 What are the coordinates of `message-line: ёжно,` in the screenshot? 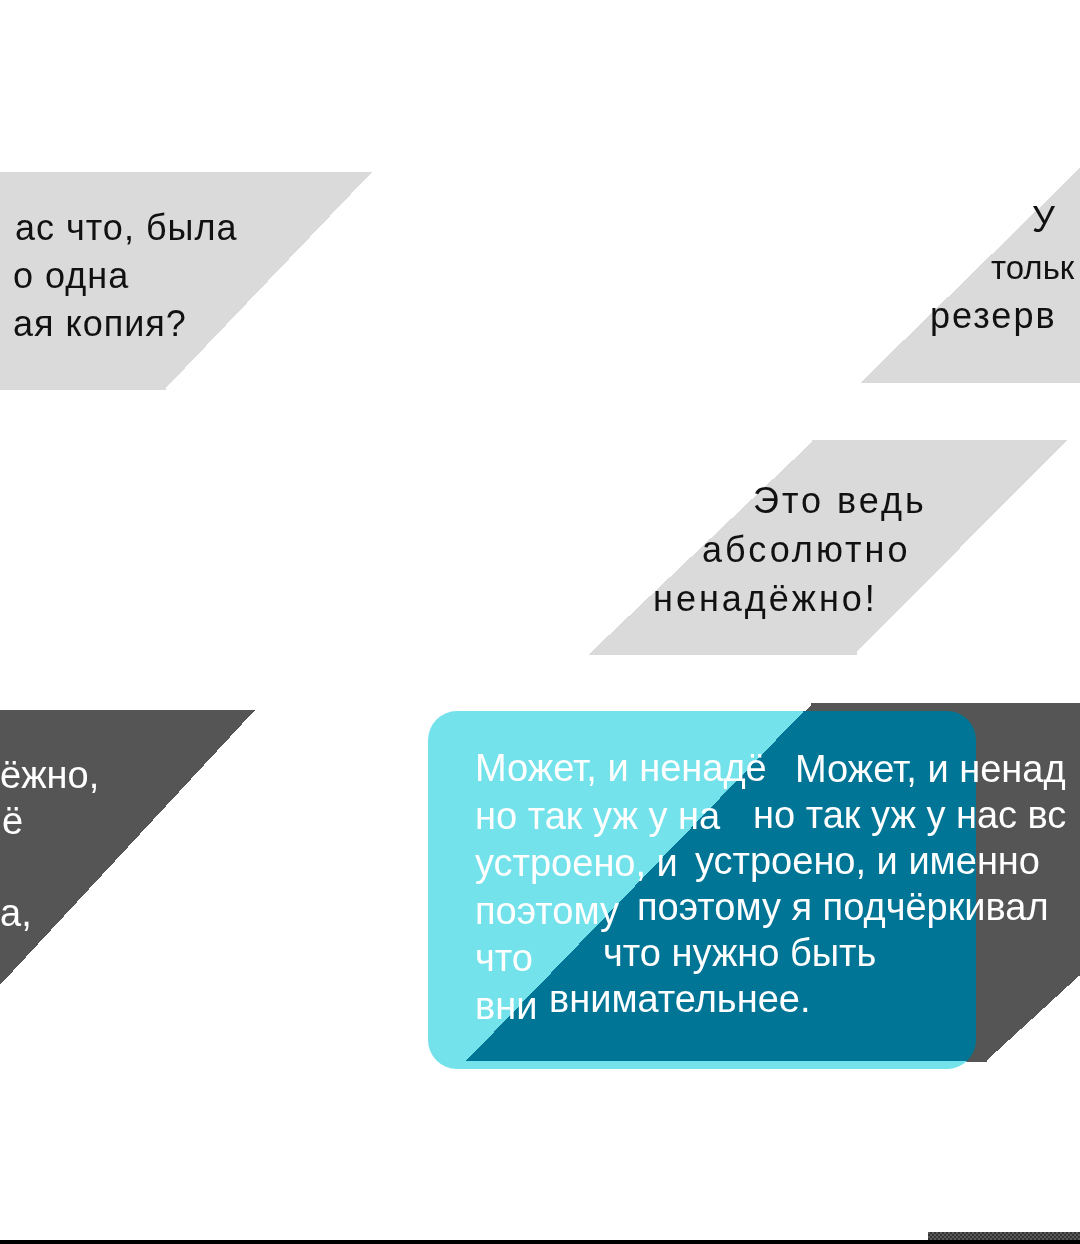 It's located at (50, 775).